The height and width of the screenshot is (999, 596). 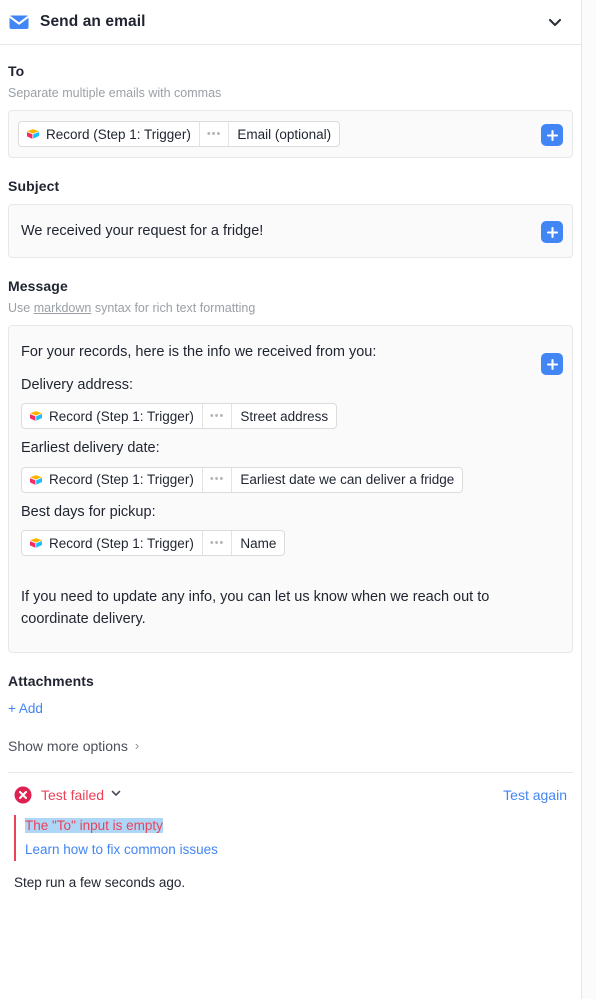 I want to click on record-token-name: Record (Step 1: Trigger) ••• Name, so click(x=153, y=543).